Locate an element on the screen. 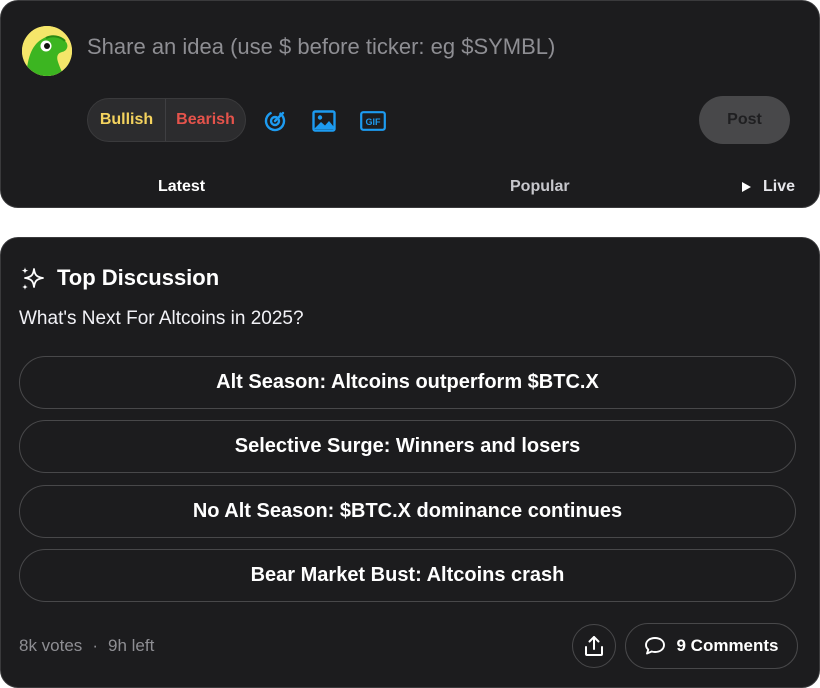 Image resolution: width=820 pixels, height=688 pixels. comment-icon is located at coordinates (655, 646).